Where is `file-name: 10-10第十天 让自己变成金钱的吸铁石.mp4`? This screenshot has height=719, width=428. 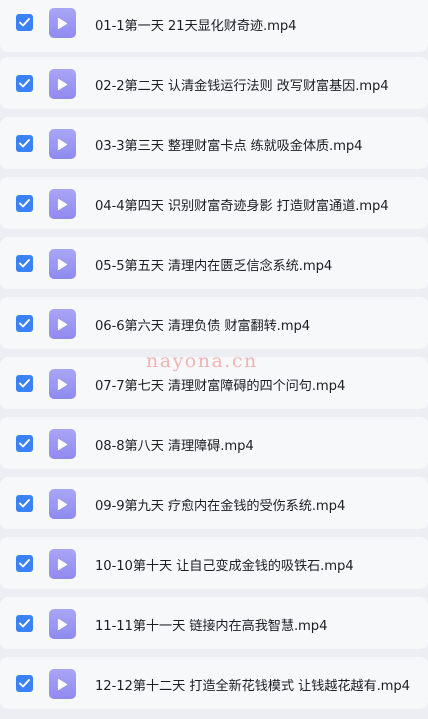 file-name: 10-10第十天 让自己变成金钱的吸铁石.mp4 is located at coordinates (224, 566).